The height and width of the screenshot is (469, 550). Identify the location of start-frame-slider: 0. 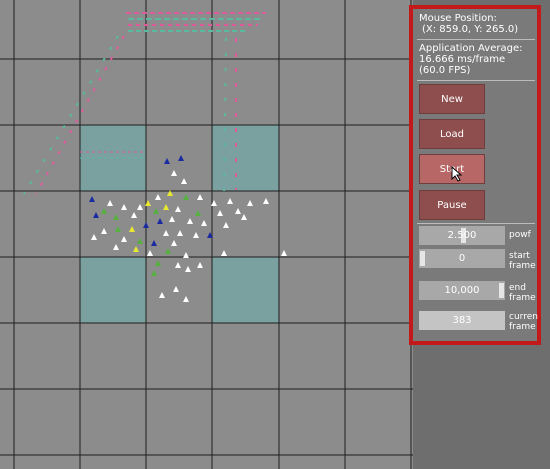
(462, 258).